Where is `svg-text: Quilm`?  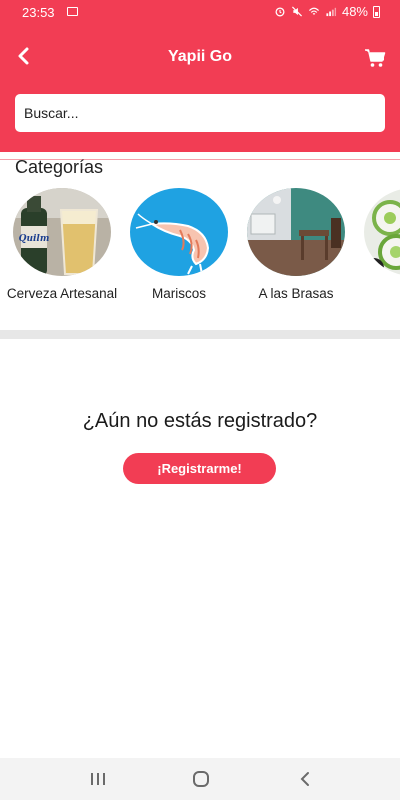
svg-text: Quilm is located at coordinates (34, 239).